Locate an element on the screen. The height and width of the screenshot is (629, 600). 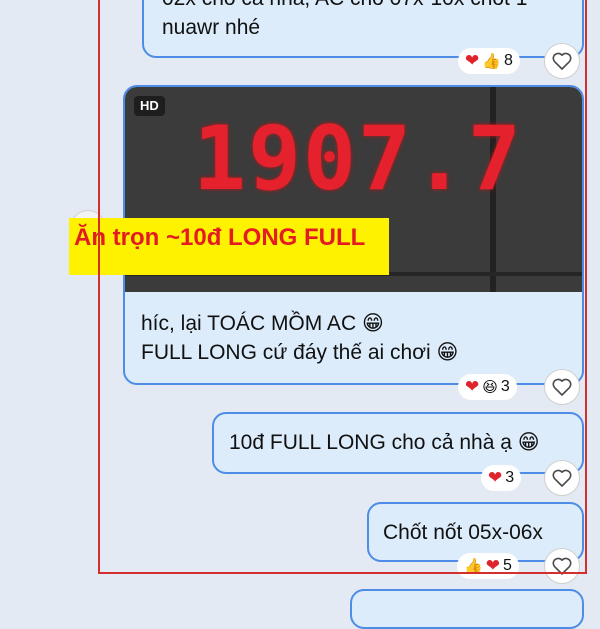
reaction-bar: ❤ 😆 3 is located at coordinates (487, 387).